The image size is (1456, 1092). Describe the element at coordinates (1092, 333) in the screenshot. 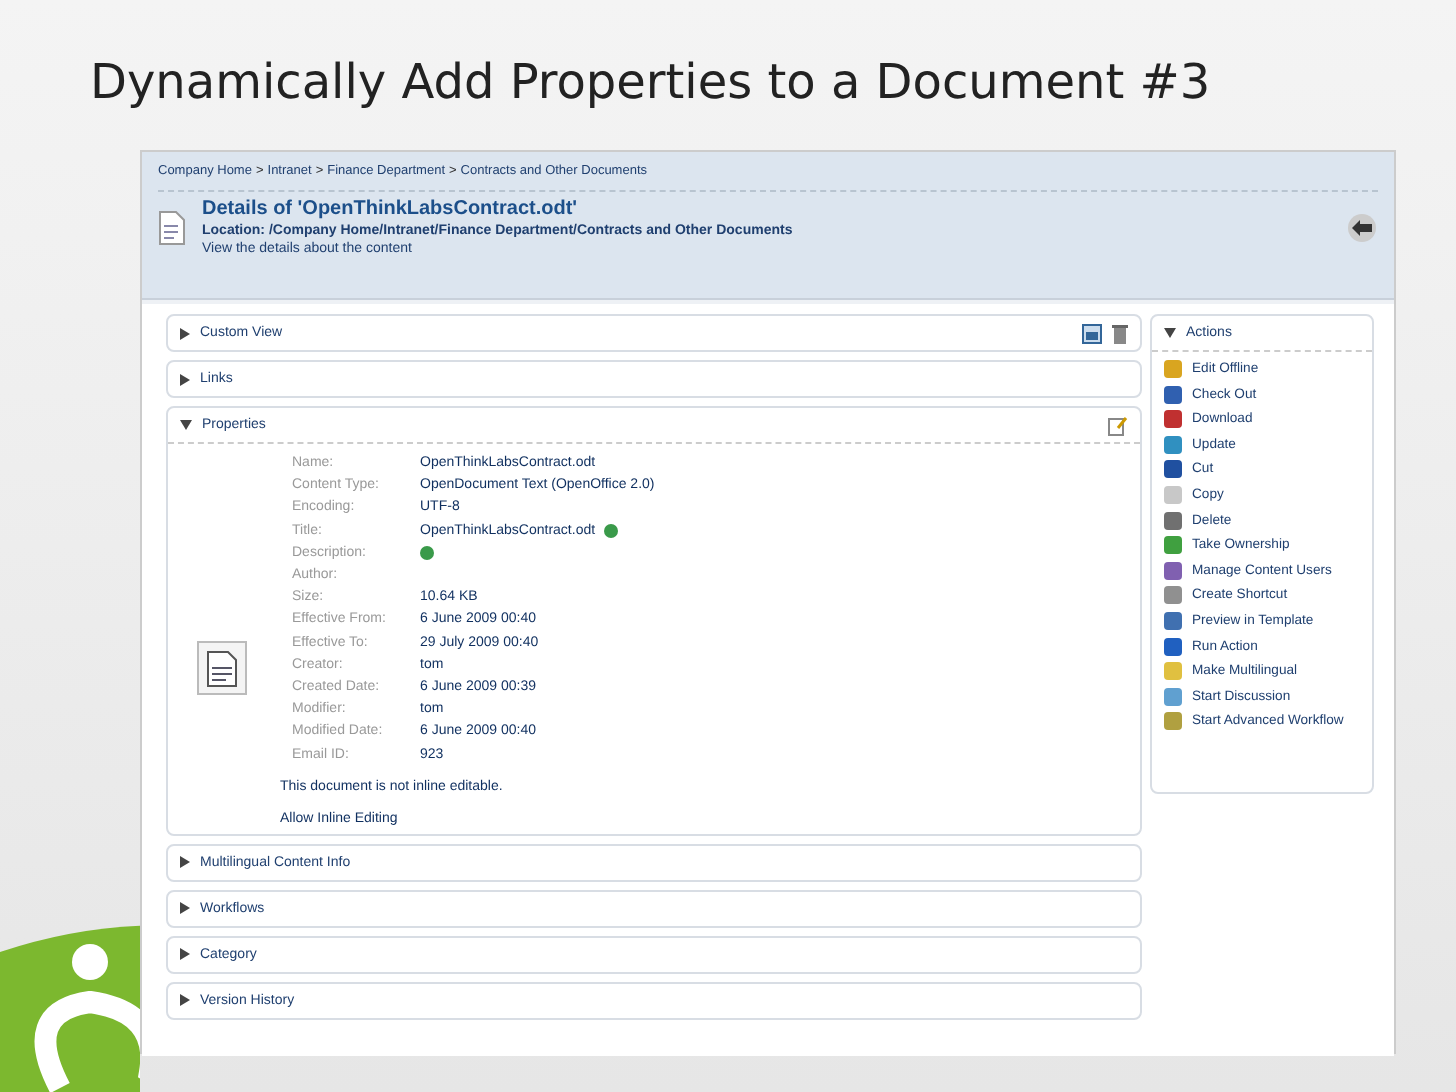

I see `layout-icon` at that location.